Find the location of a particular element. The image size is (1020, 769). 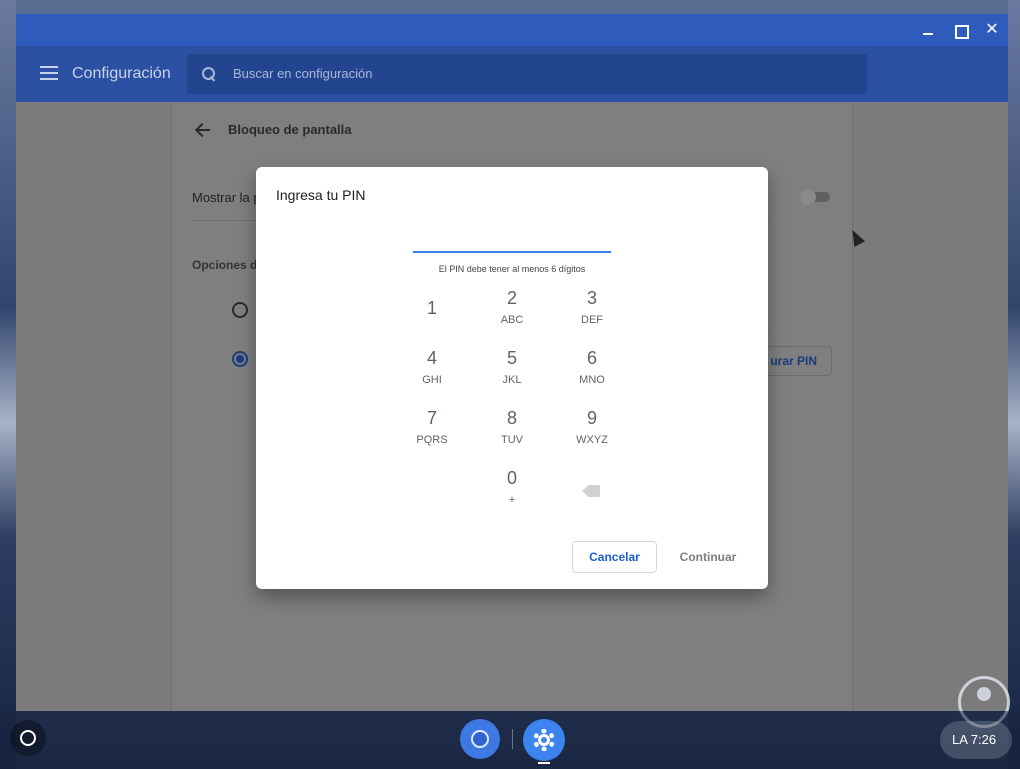

maximize-icon is located at coordinates (960, 30).